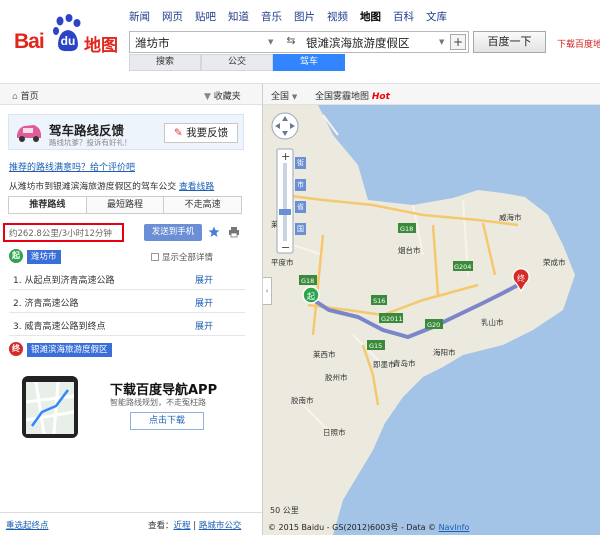 This screenshot has height=535, width=600. What do you see at coordinates (578, 43) in the screenshot?
I see `download-map-link: 下载百度地` at bounding box center [578, 43].